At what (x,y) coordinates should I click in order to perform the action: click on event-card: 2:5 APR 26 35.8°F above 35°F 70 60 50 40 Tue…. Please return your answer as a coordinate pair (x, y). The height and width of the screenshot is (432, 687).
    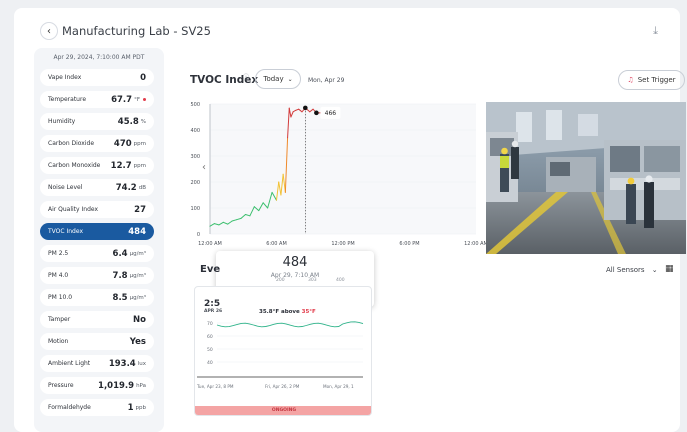
    Looking at the image, I should click on (283, 351).